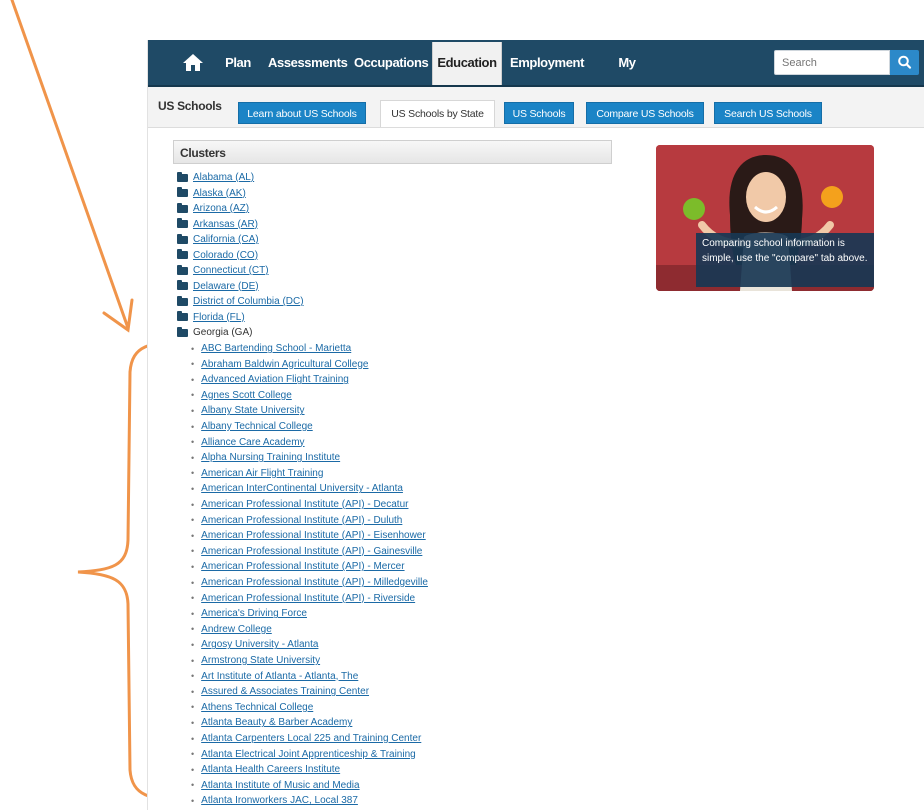 Image resolution: width=924 pixels, height=810 pixels. I want to click on school-link: Athens Technical College, so click(257, 707).